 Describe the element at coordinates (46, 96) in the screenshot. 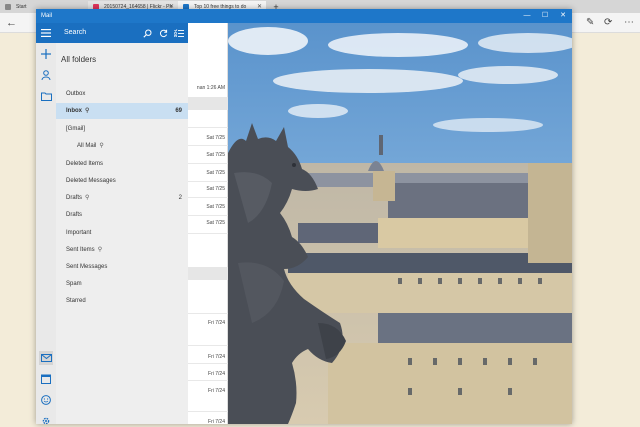

I see `folder-icon` at that location.